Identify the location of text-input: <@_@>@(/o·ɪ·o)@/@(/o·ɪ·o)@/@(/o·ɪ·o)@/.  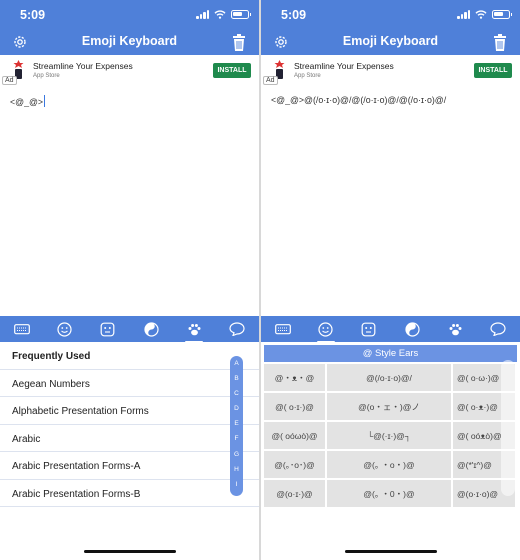
(391, 100).